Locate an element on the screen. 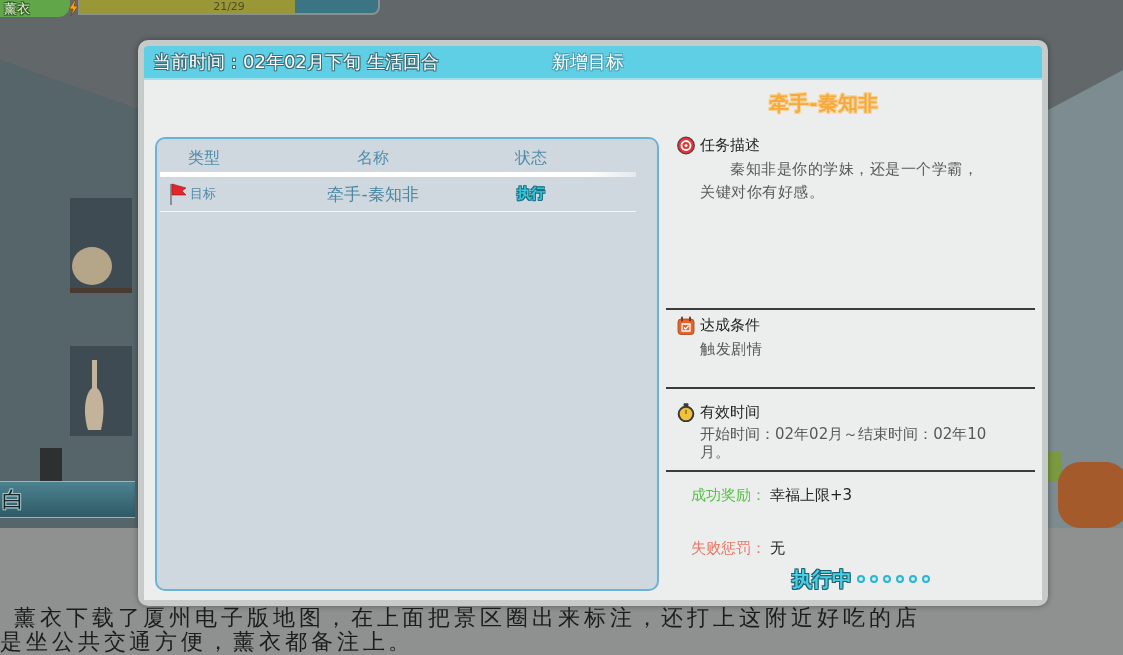 The image size is (1123, 655). column-header: 类型 is located at coordinates (204, 158).